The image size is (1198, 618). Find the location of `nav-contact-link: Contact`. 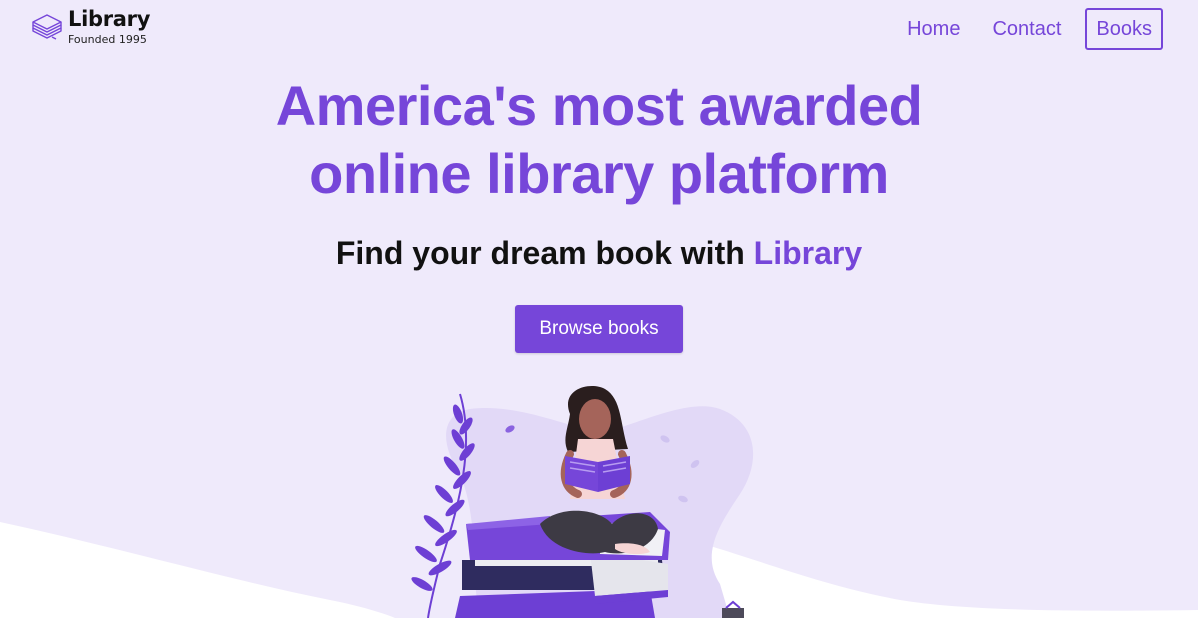

nav-contact-link: Contact is located at coordinates (1026, 29).